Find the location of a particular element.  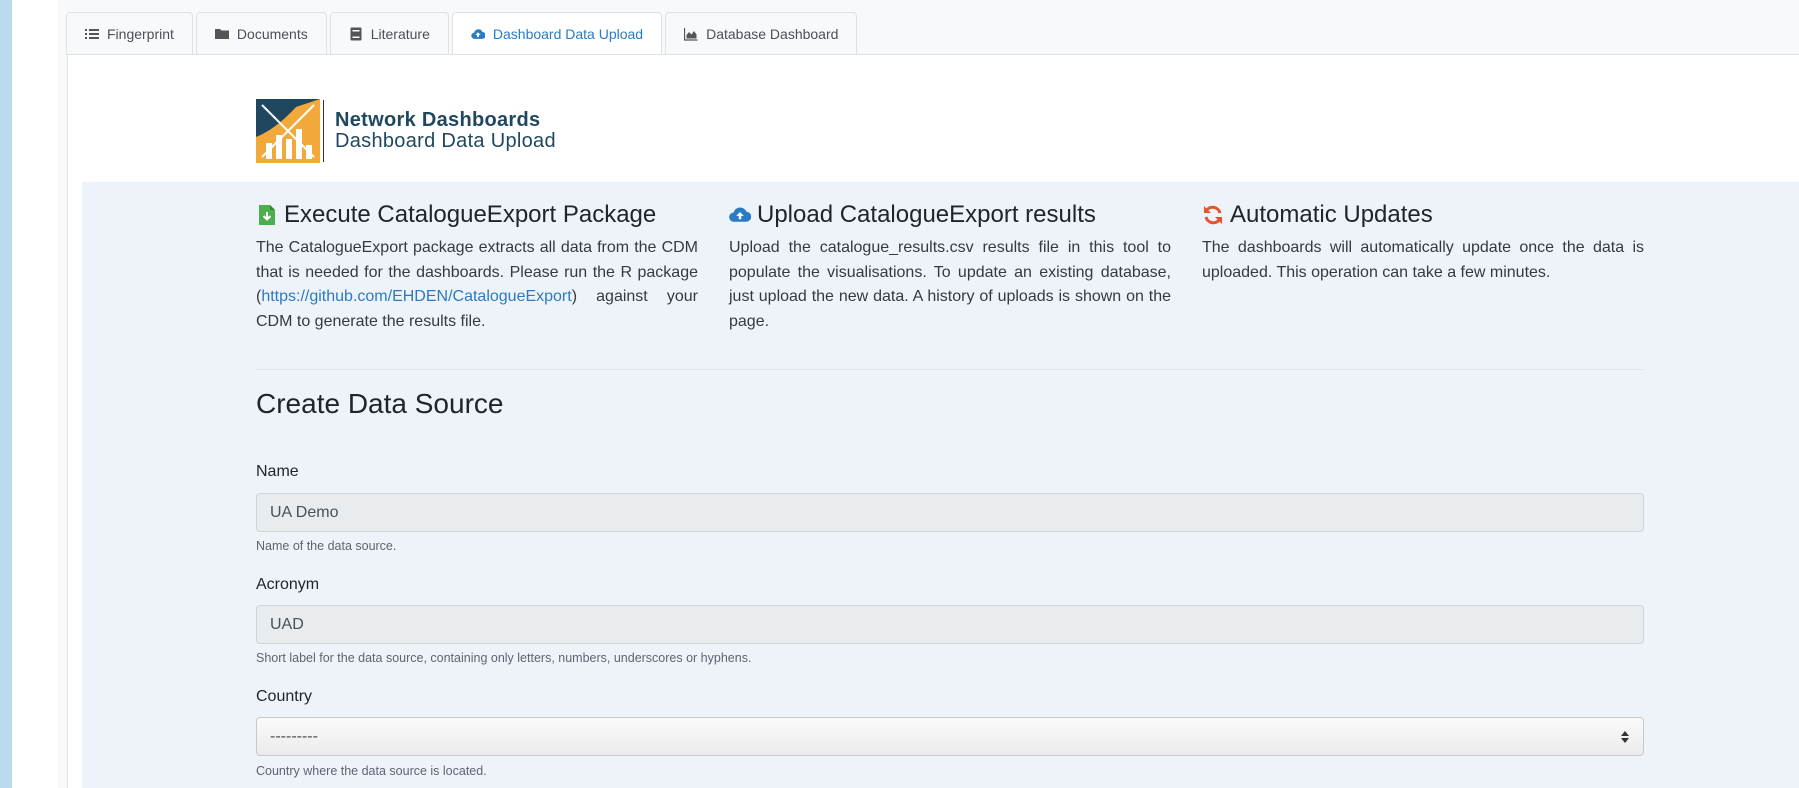

acronym-field is located at coordinates (950, 624).